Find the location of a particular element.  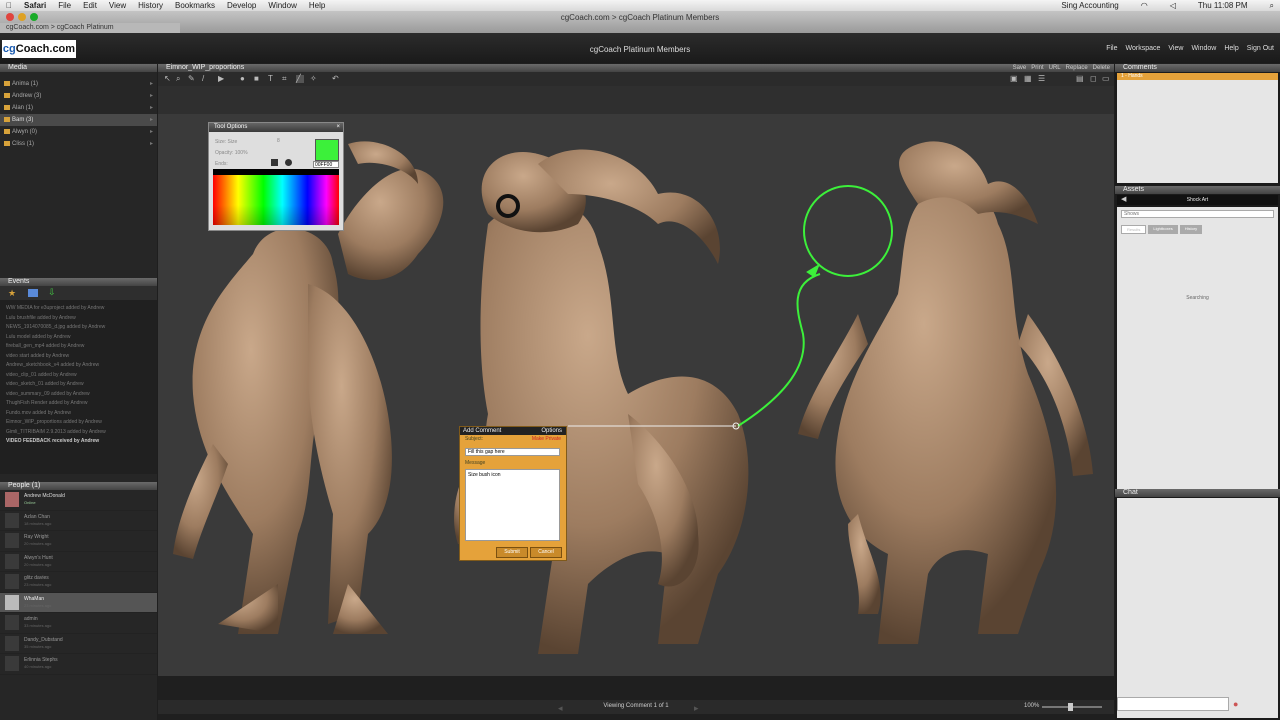

assets-search-input is located at coordinates (1197, 214).